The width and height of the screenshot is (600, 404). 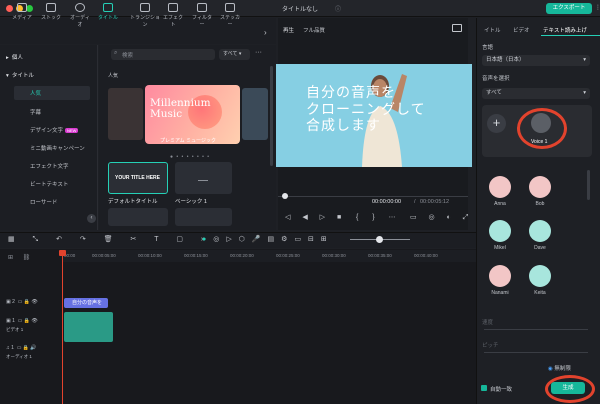 What do you see at coordinates (542, 128) in the screenshot?
I see `voice1-highlight` at bounding box center [542, 128].